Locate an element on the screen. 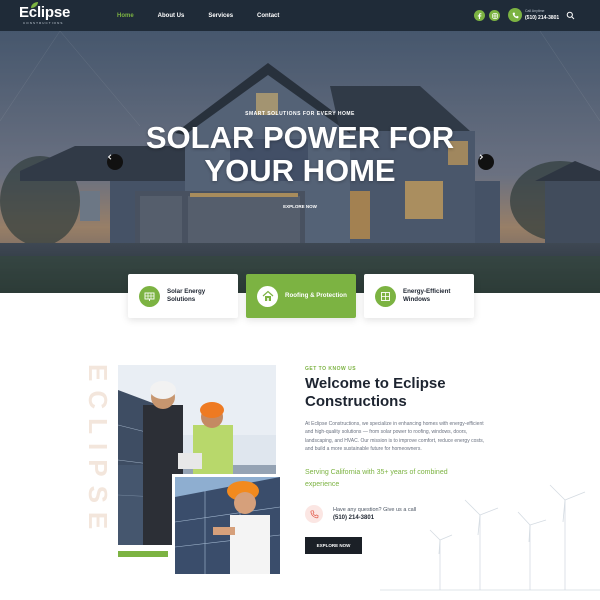  carousel-prev-button is located at coordinates (115, 162).